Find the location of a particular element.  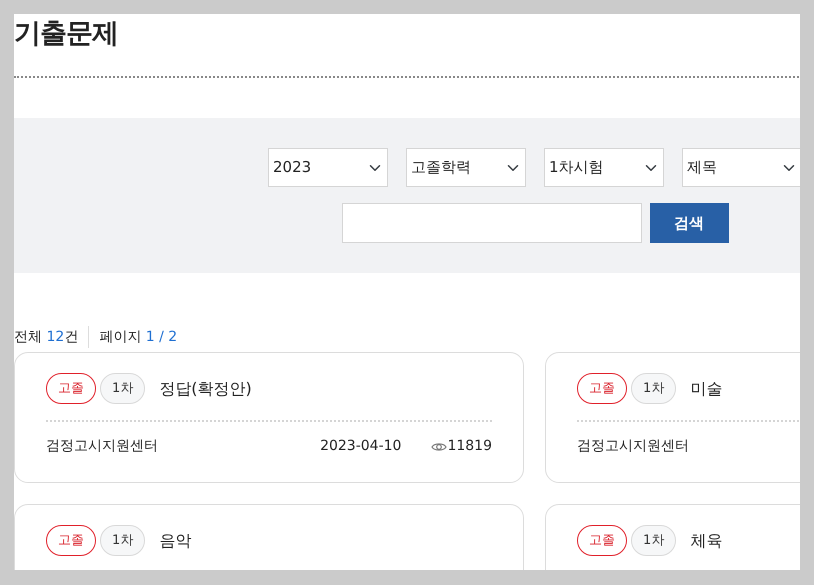

dropdown: 고졸학력 is located at coordinates (466, 167).